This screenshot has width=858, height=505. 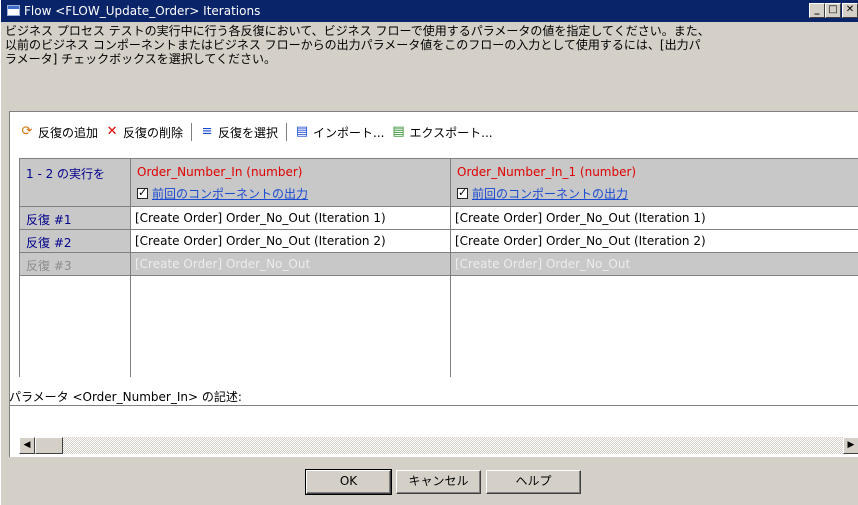 What do you see at coordinates (438, 445) in the screenshot?
I see `horizontal-scrollbar: ◀ ▶` at bounding box center [438, 445].